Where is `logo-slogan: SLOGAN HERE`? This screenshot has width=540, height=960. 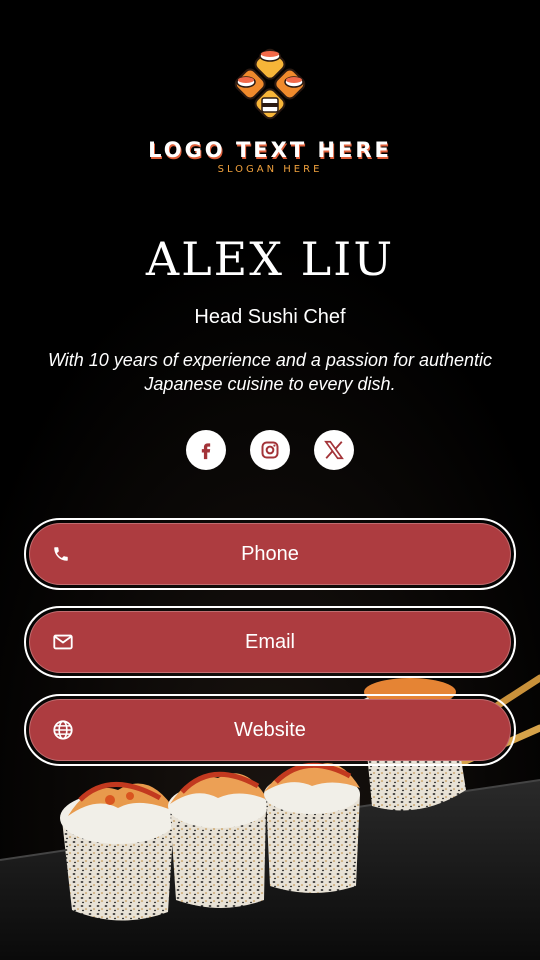
logo-slogan: SLOGAN HERE is located at coordinates (270, 169).